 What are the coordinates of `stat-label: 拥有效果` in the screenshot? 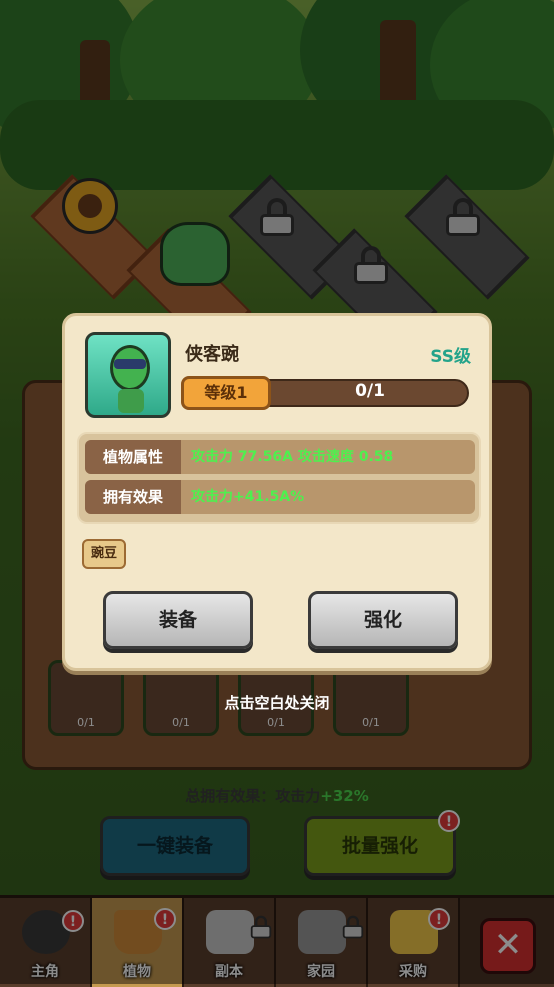 It's located at (133, 497).